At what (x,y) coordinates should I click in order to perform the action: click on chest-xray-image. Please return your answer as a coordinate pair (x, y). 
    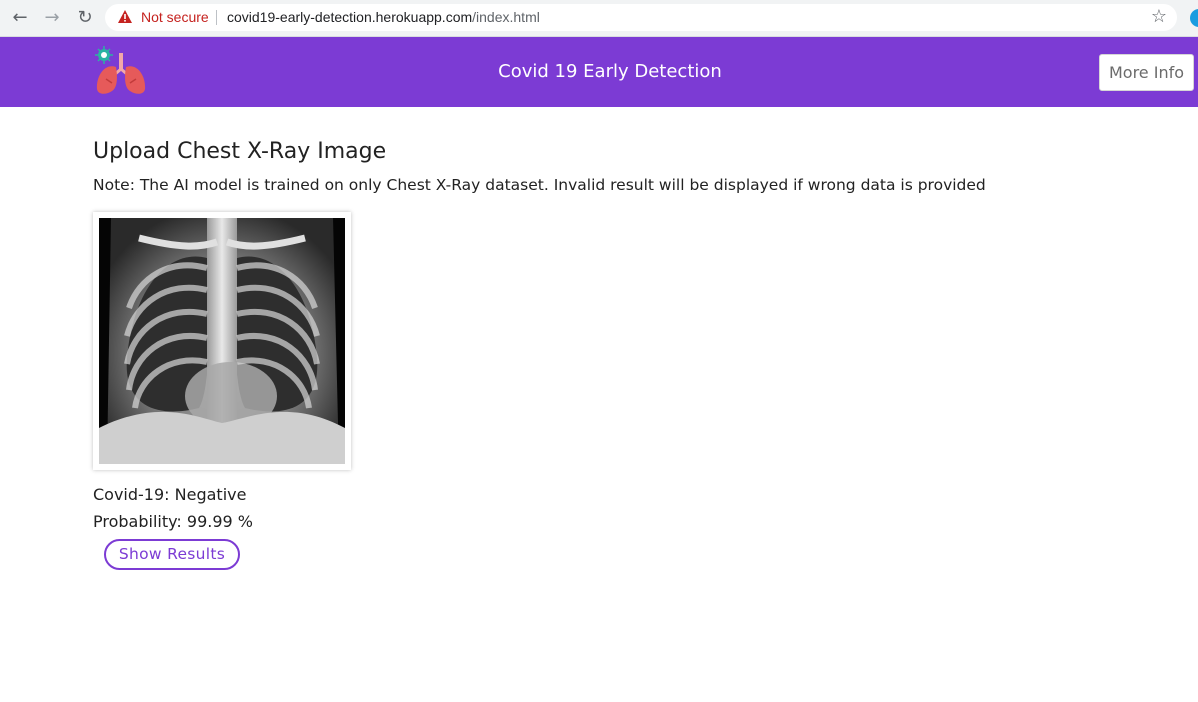
    Looking at the image, I should click on (222, 341).